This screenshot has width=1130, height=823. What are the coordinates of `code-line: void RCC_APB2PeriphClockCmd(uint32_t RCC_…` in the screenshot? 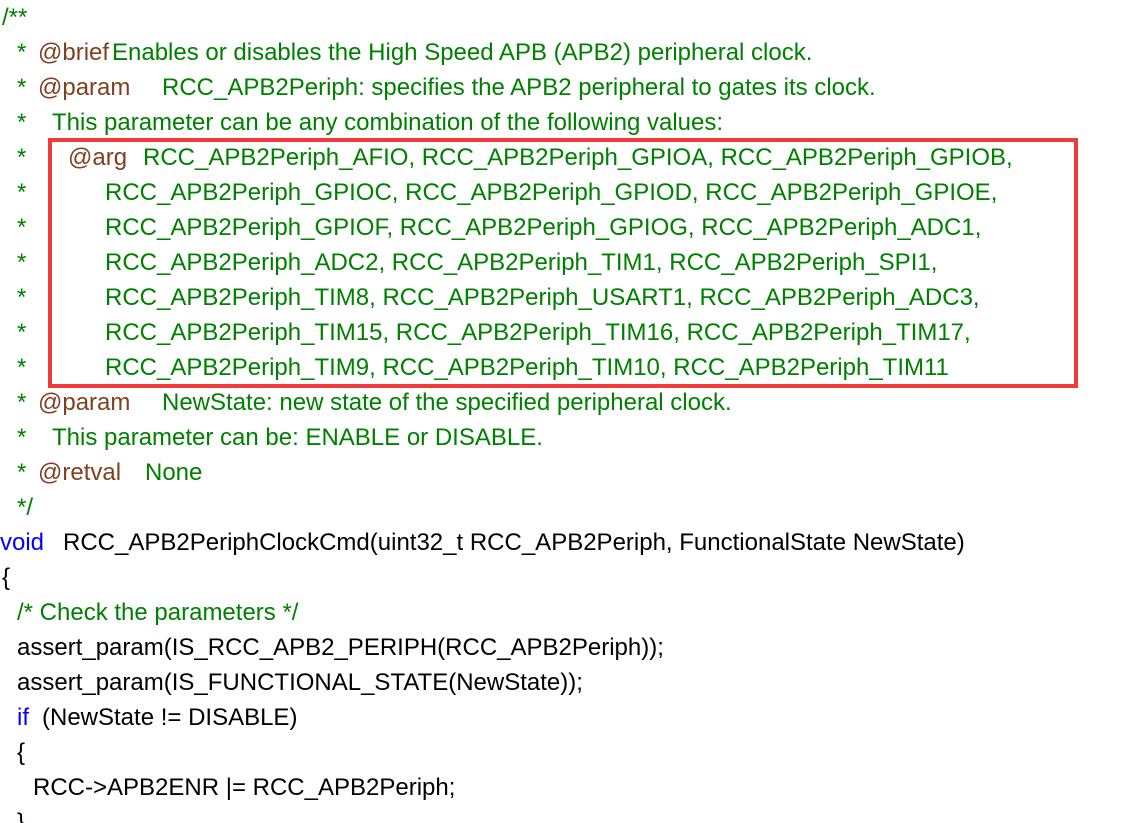 It's located at (565, 542).